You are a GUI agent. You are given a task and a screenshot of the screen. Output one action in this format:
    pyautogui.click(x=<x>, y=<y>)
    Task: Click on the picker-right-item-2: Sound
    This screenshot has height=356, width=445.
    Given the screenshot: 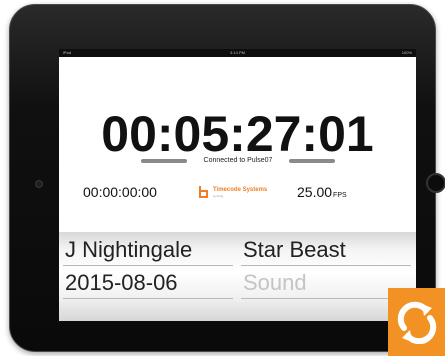 What is the action you would take?
    pyautogui.click(x=275, y=283)
    